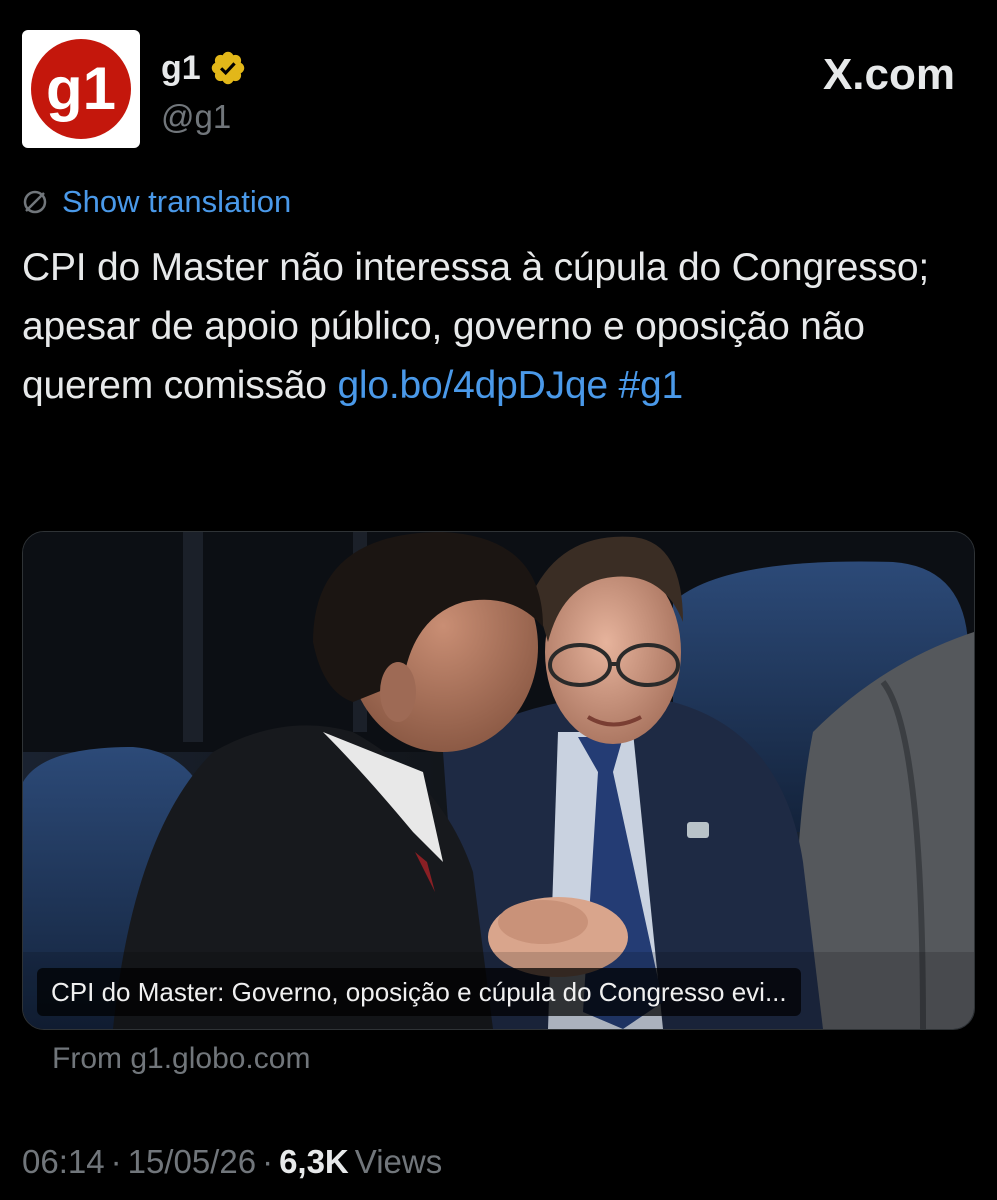 Image resolution: width=997 pixels, height=1200 pixels. I want to click on x-com-text: X.com, so click(888, 74).